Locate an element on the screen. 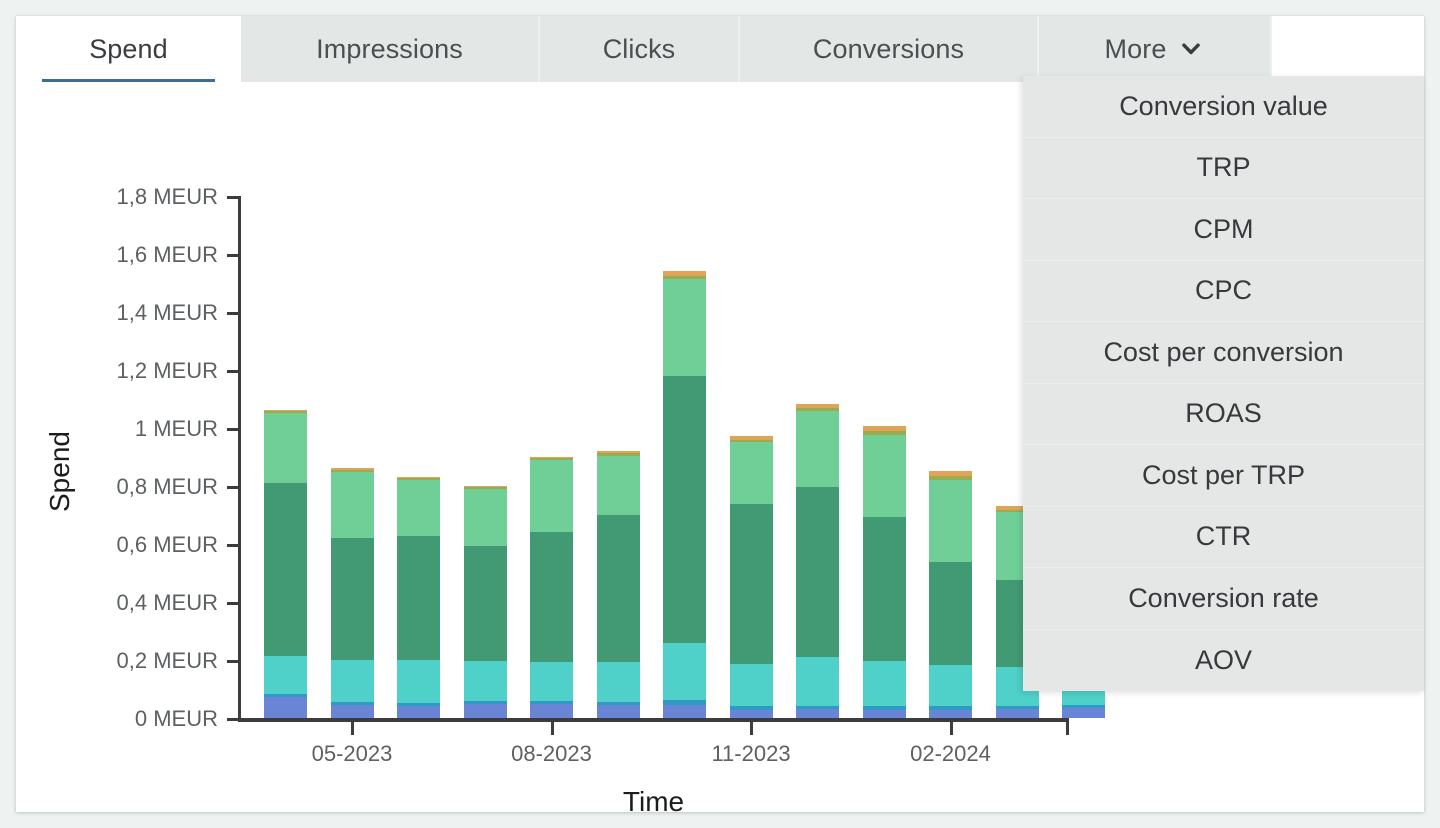 This screenshot has width=1440, height=828. menu-item-ctr: CTR is located at coordinates (1223, 537).